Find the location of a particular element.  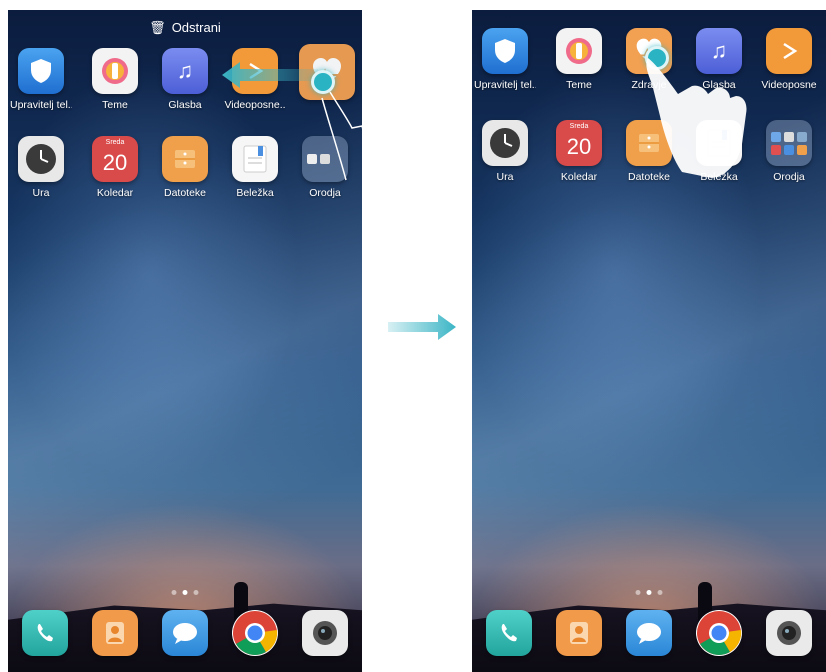

app-label: Videoposne is located at coordinates (789, 85).